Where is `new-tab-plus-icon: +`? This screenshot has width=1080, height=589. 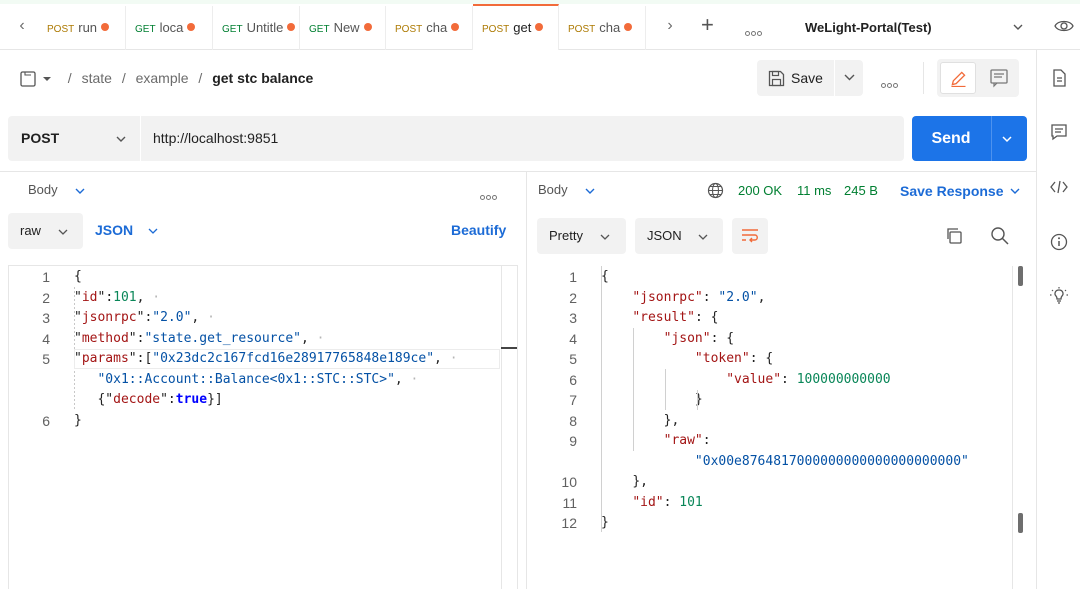
new-tab-plus-icon: + is located at coordinates (707, 25).